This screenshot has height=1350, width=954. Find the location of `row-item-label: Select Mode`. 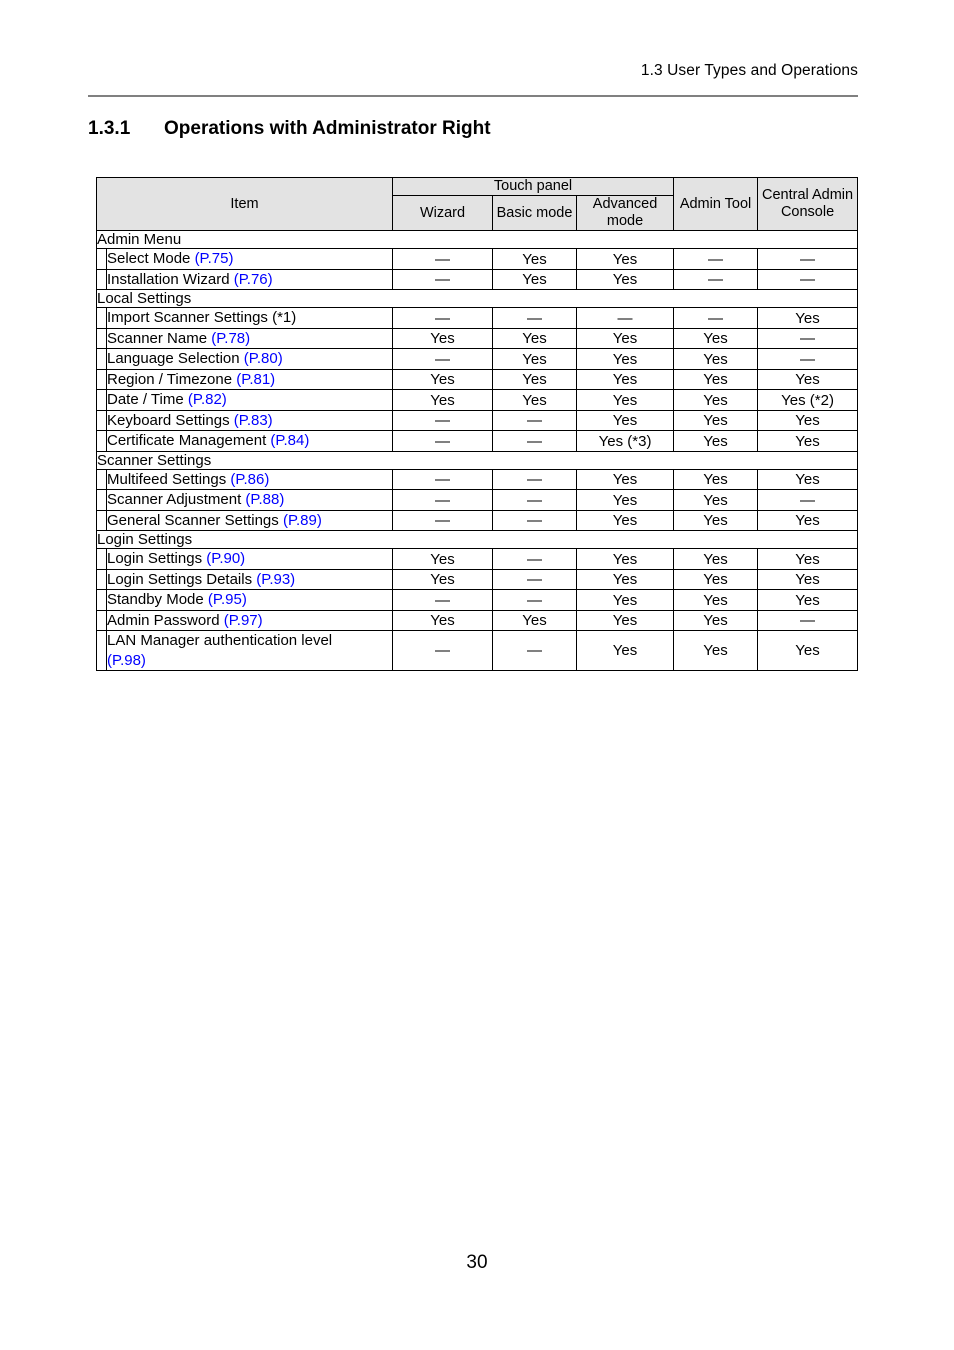

row-item-label: Select Mode is located at coordinates (149, 259).